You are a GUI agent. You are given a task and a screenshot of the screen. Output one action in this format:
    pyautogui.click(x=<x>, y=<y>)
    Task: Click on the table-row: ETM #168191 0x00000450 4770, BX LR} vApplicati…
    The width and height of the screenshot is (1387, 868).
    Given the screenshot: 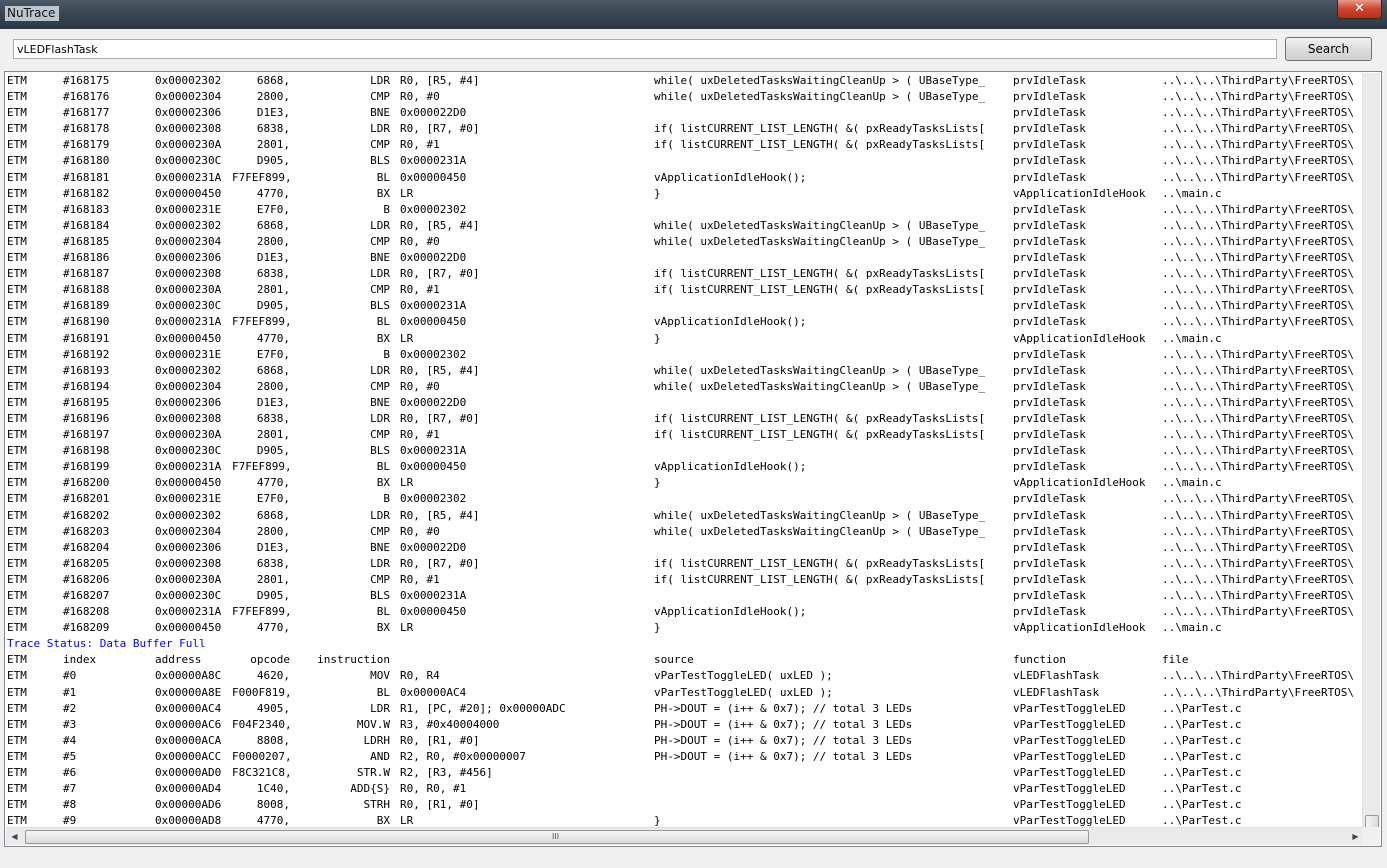 What is the action you would take?
    pyautogui.click(x=685, y=339)
    